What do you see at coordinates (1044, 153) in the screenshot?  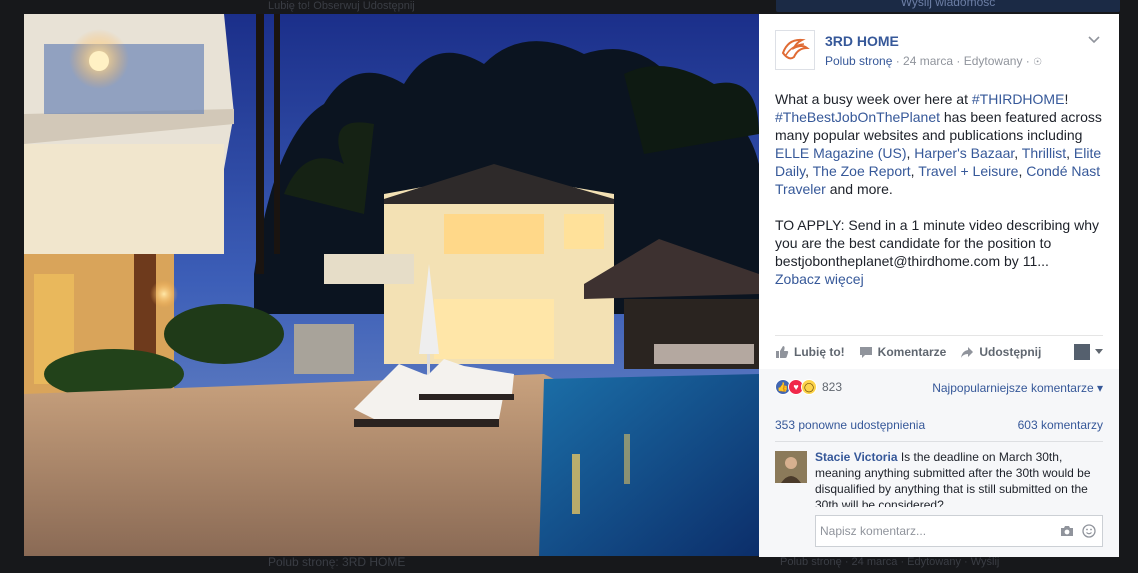 I see `link-thrillist: Thrillist` at bounding box center [1044, 153].